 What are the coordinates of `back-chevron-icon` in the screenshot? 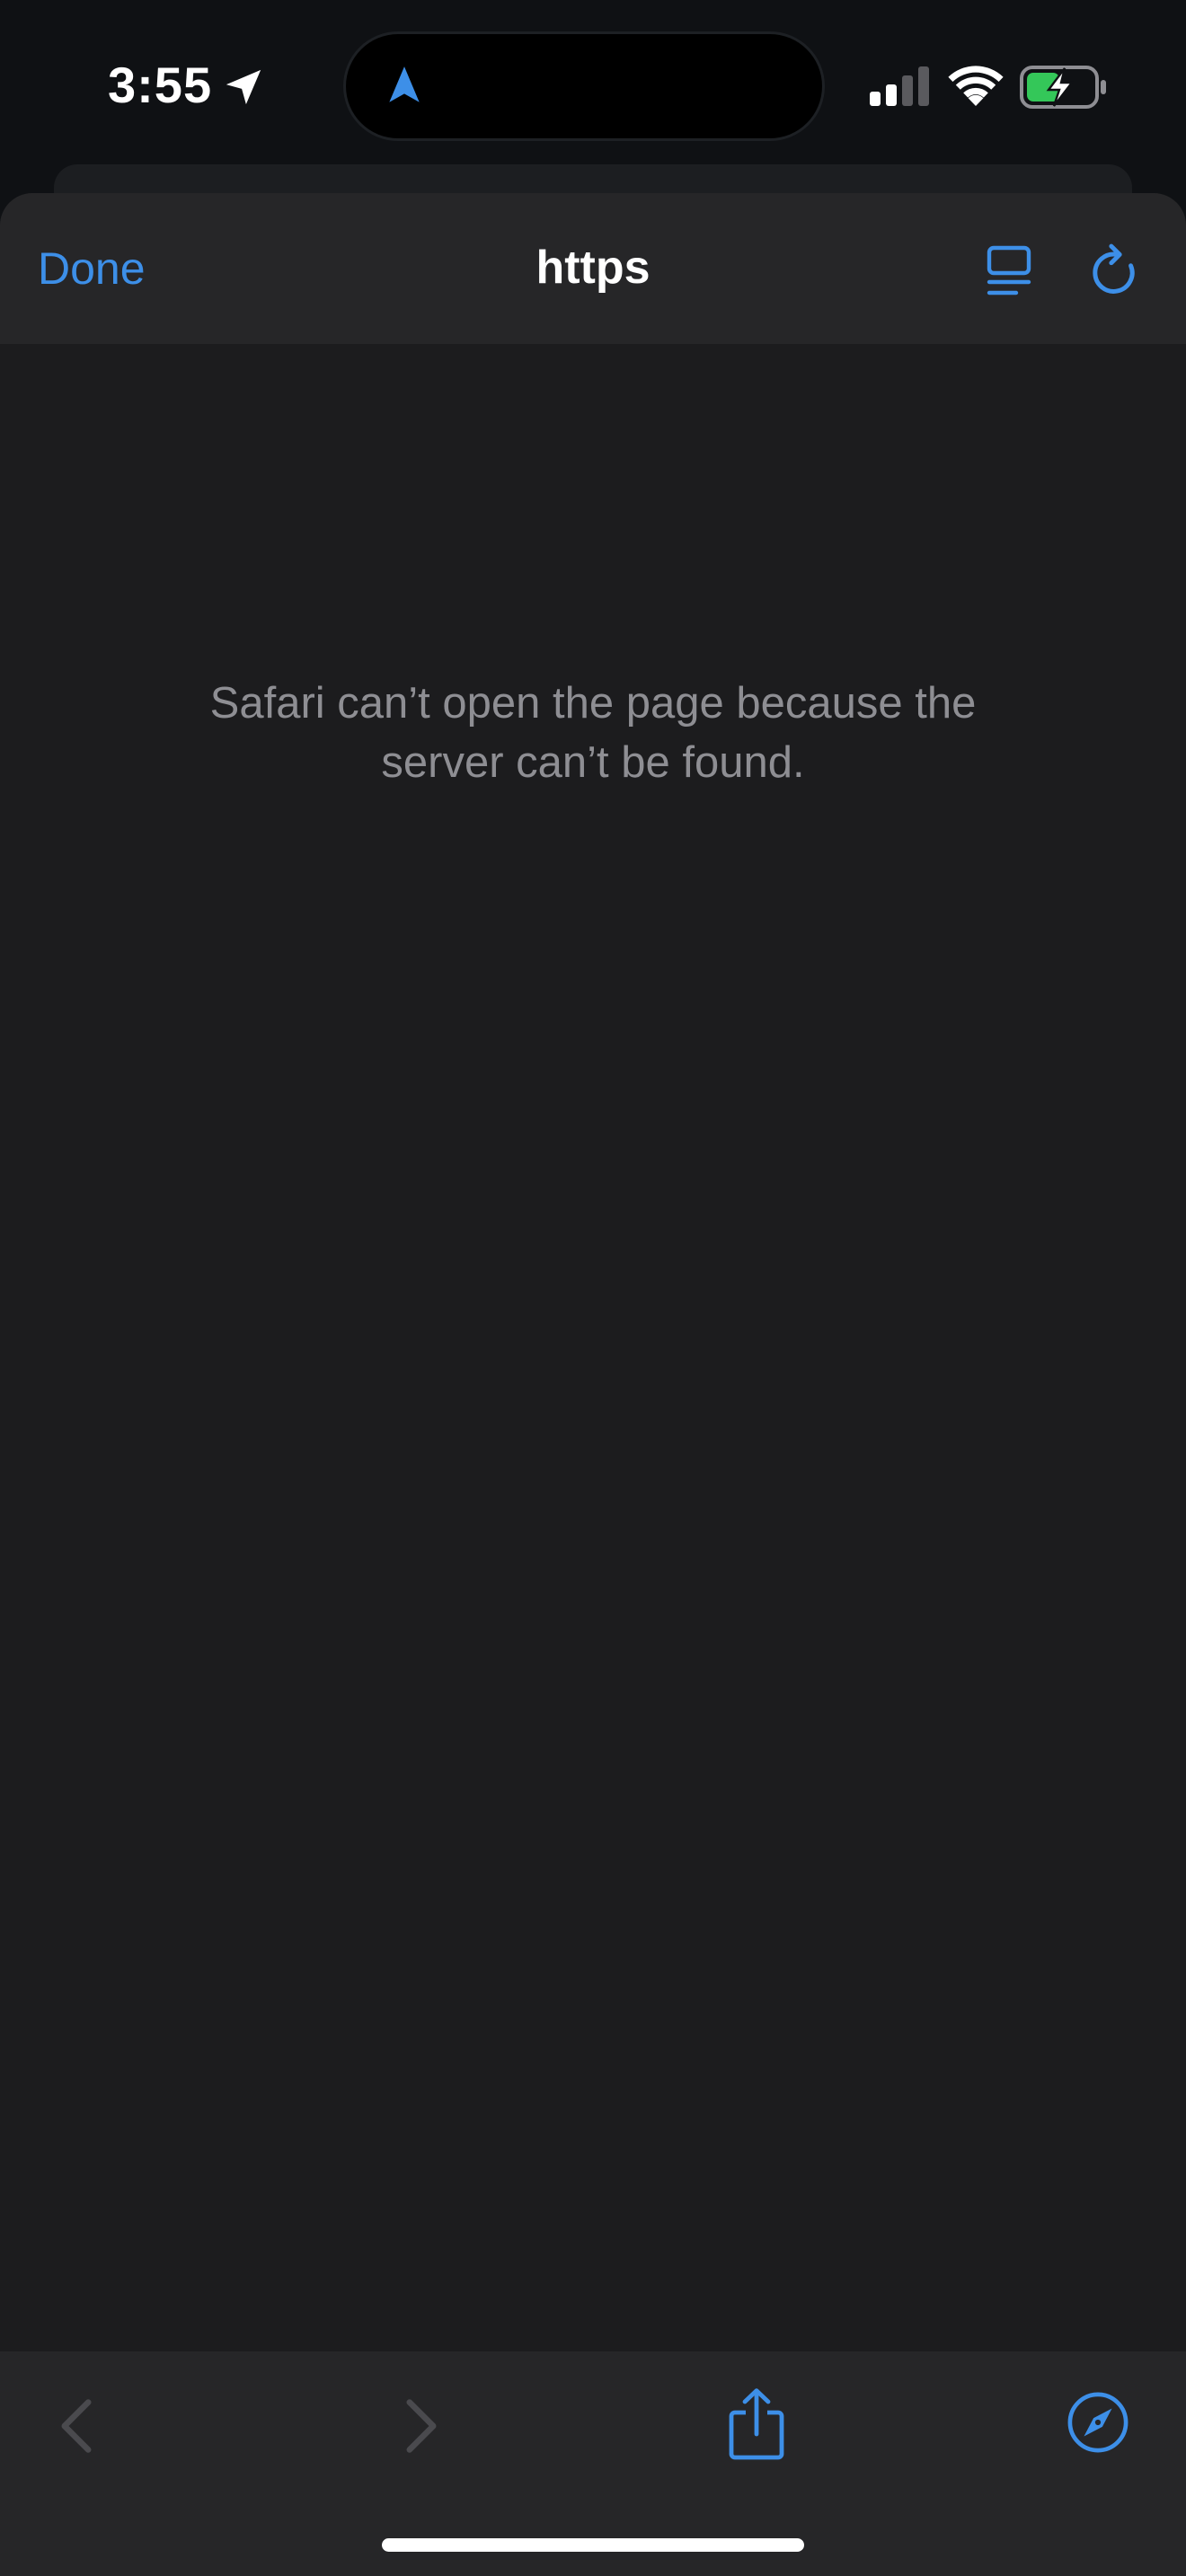 It's located at (76, 2426).